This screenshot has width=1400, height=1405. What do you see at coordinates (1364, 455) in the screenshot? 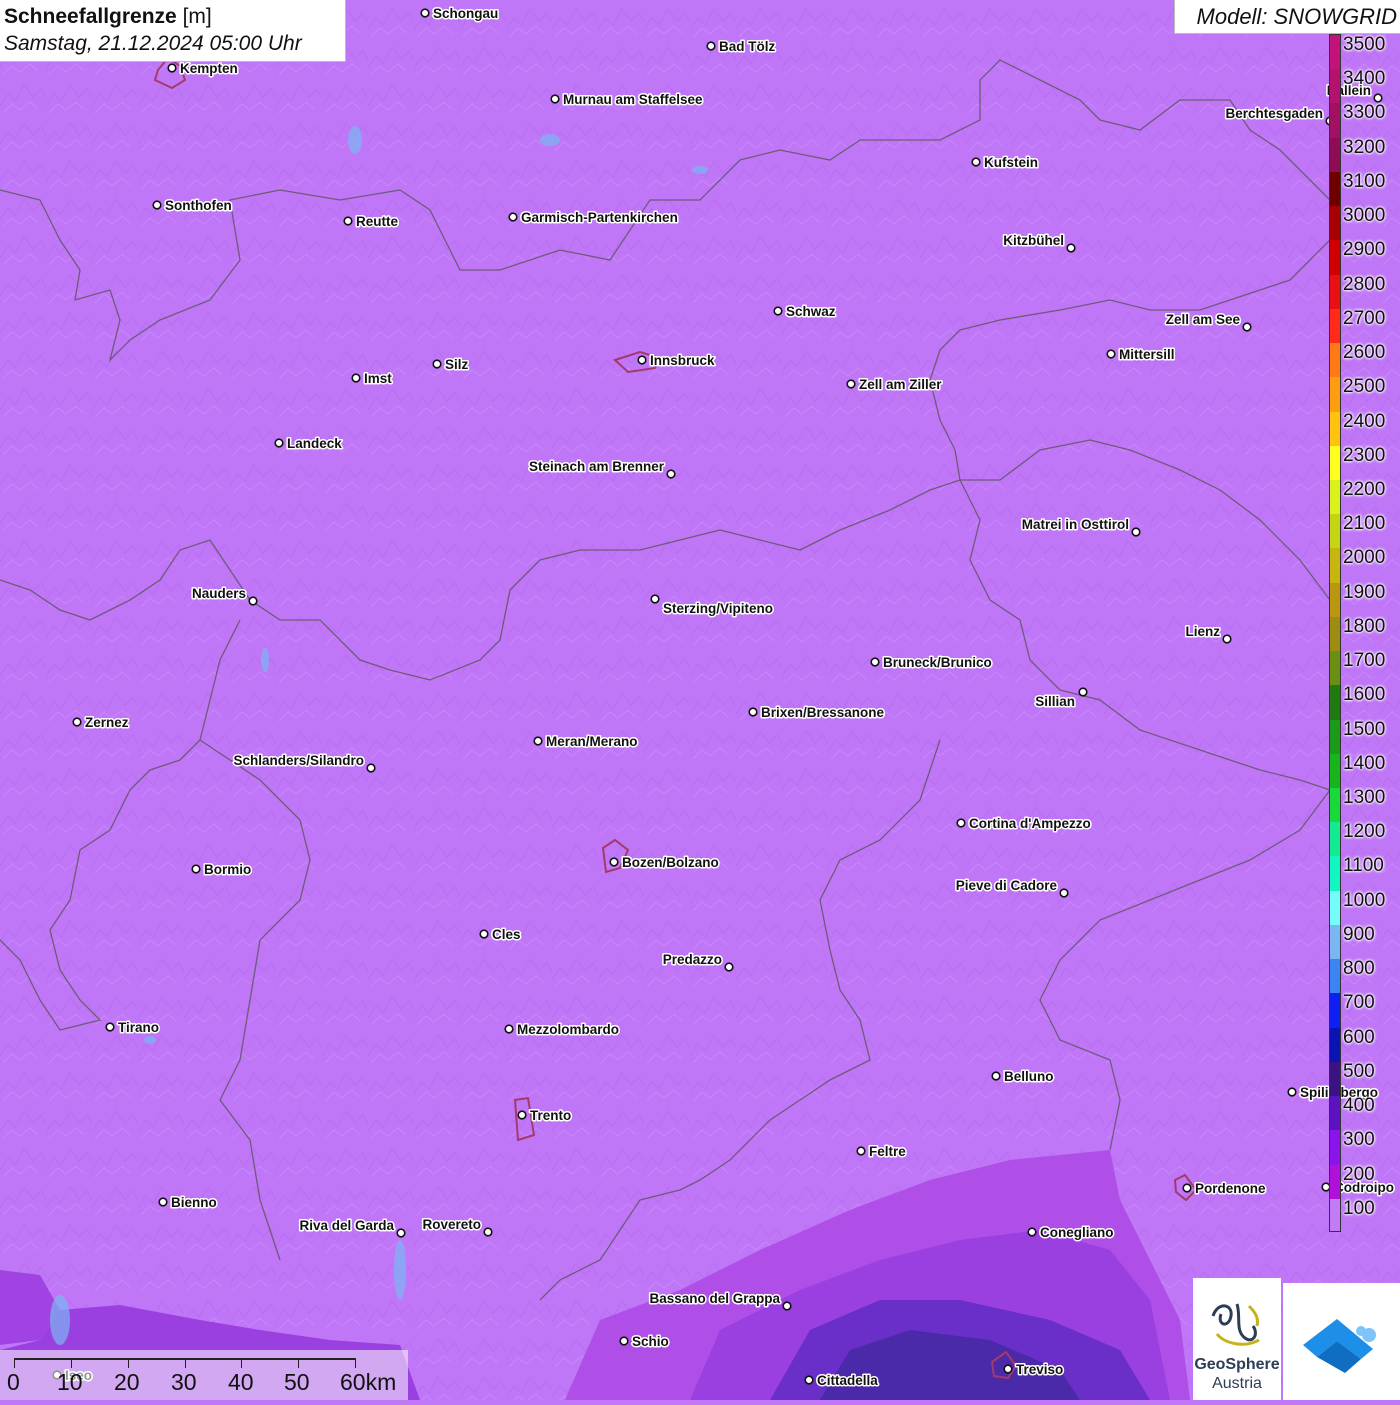
I see `legend-label: 2300` at bounding box center [1364, 455].